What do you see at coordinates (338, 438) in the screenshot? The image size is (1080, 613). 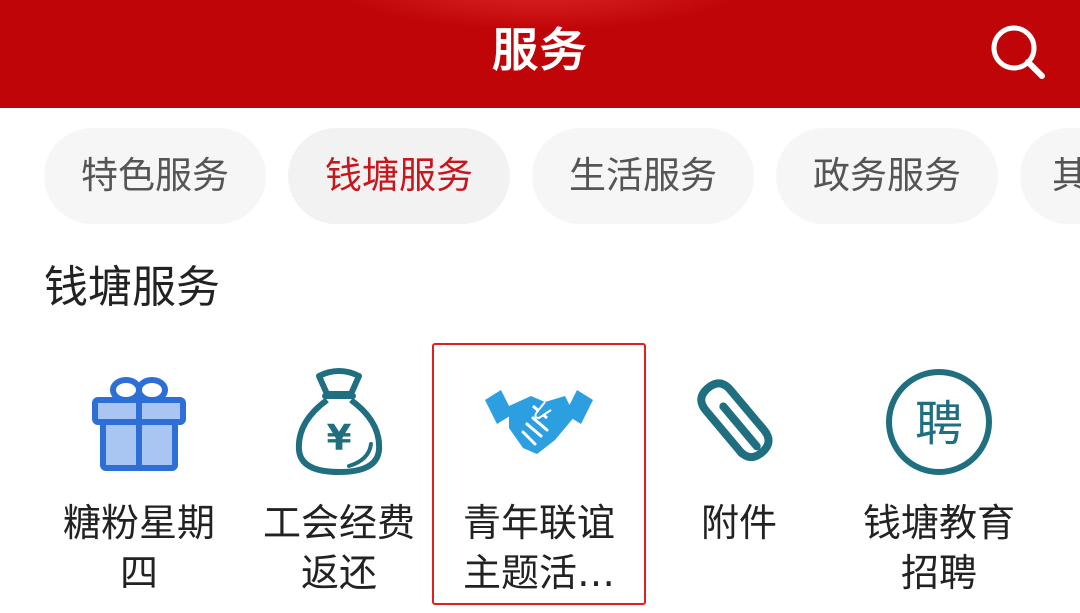 I see `money-glyph: ¥` at bounding box center [338, 438].